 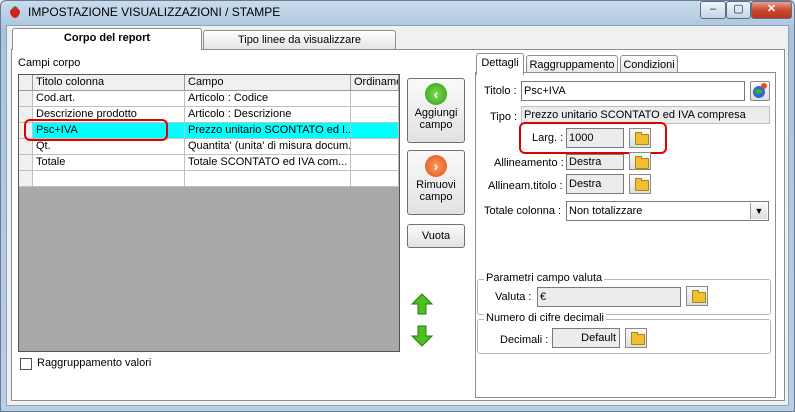 What do you see at coordinates (96, 130) in the screenshot?
I see `red-highlight-row` at bounding box center [96, 130].